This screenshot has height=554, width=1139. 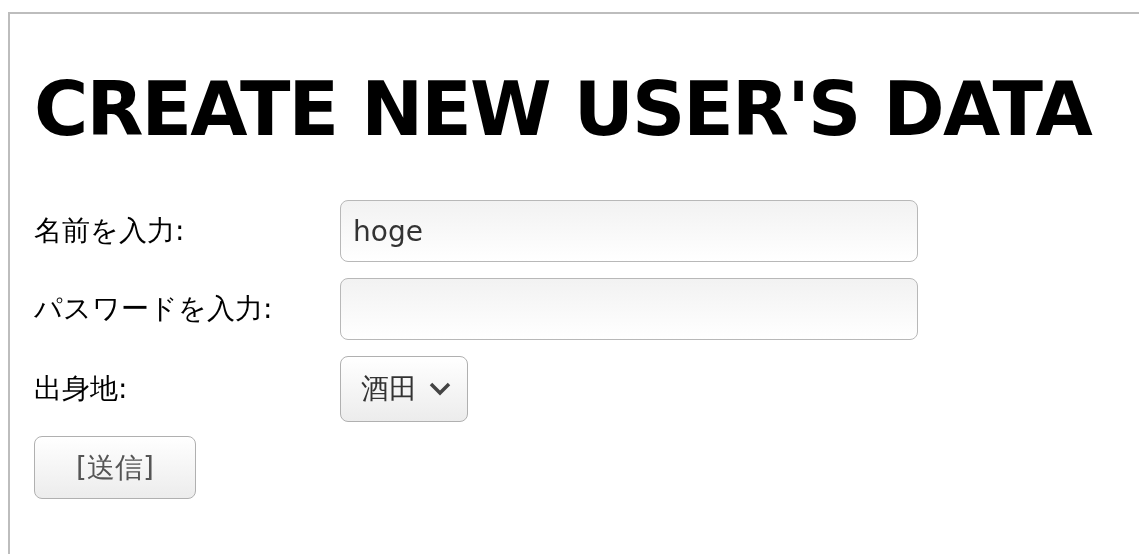 I want to click on page-title: CREATE NEW USER'S DATA, so click(x=563, y=109).